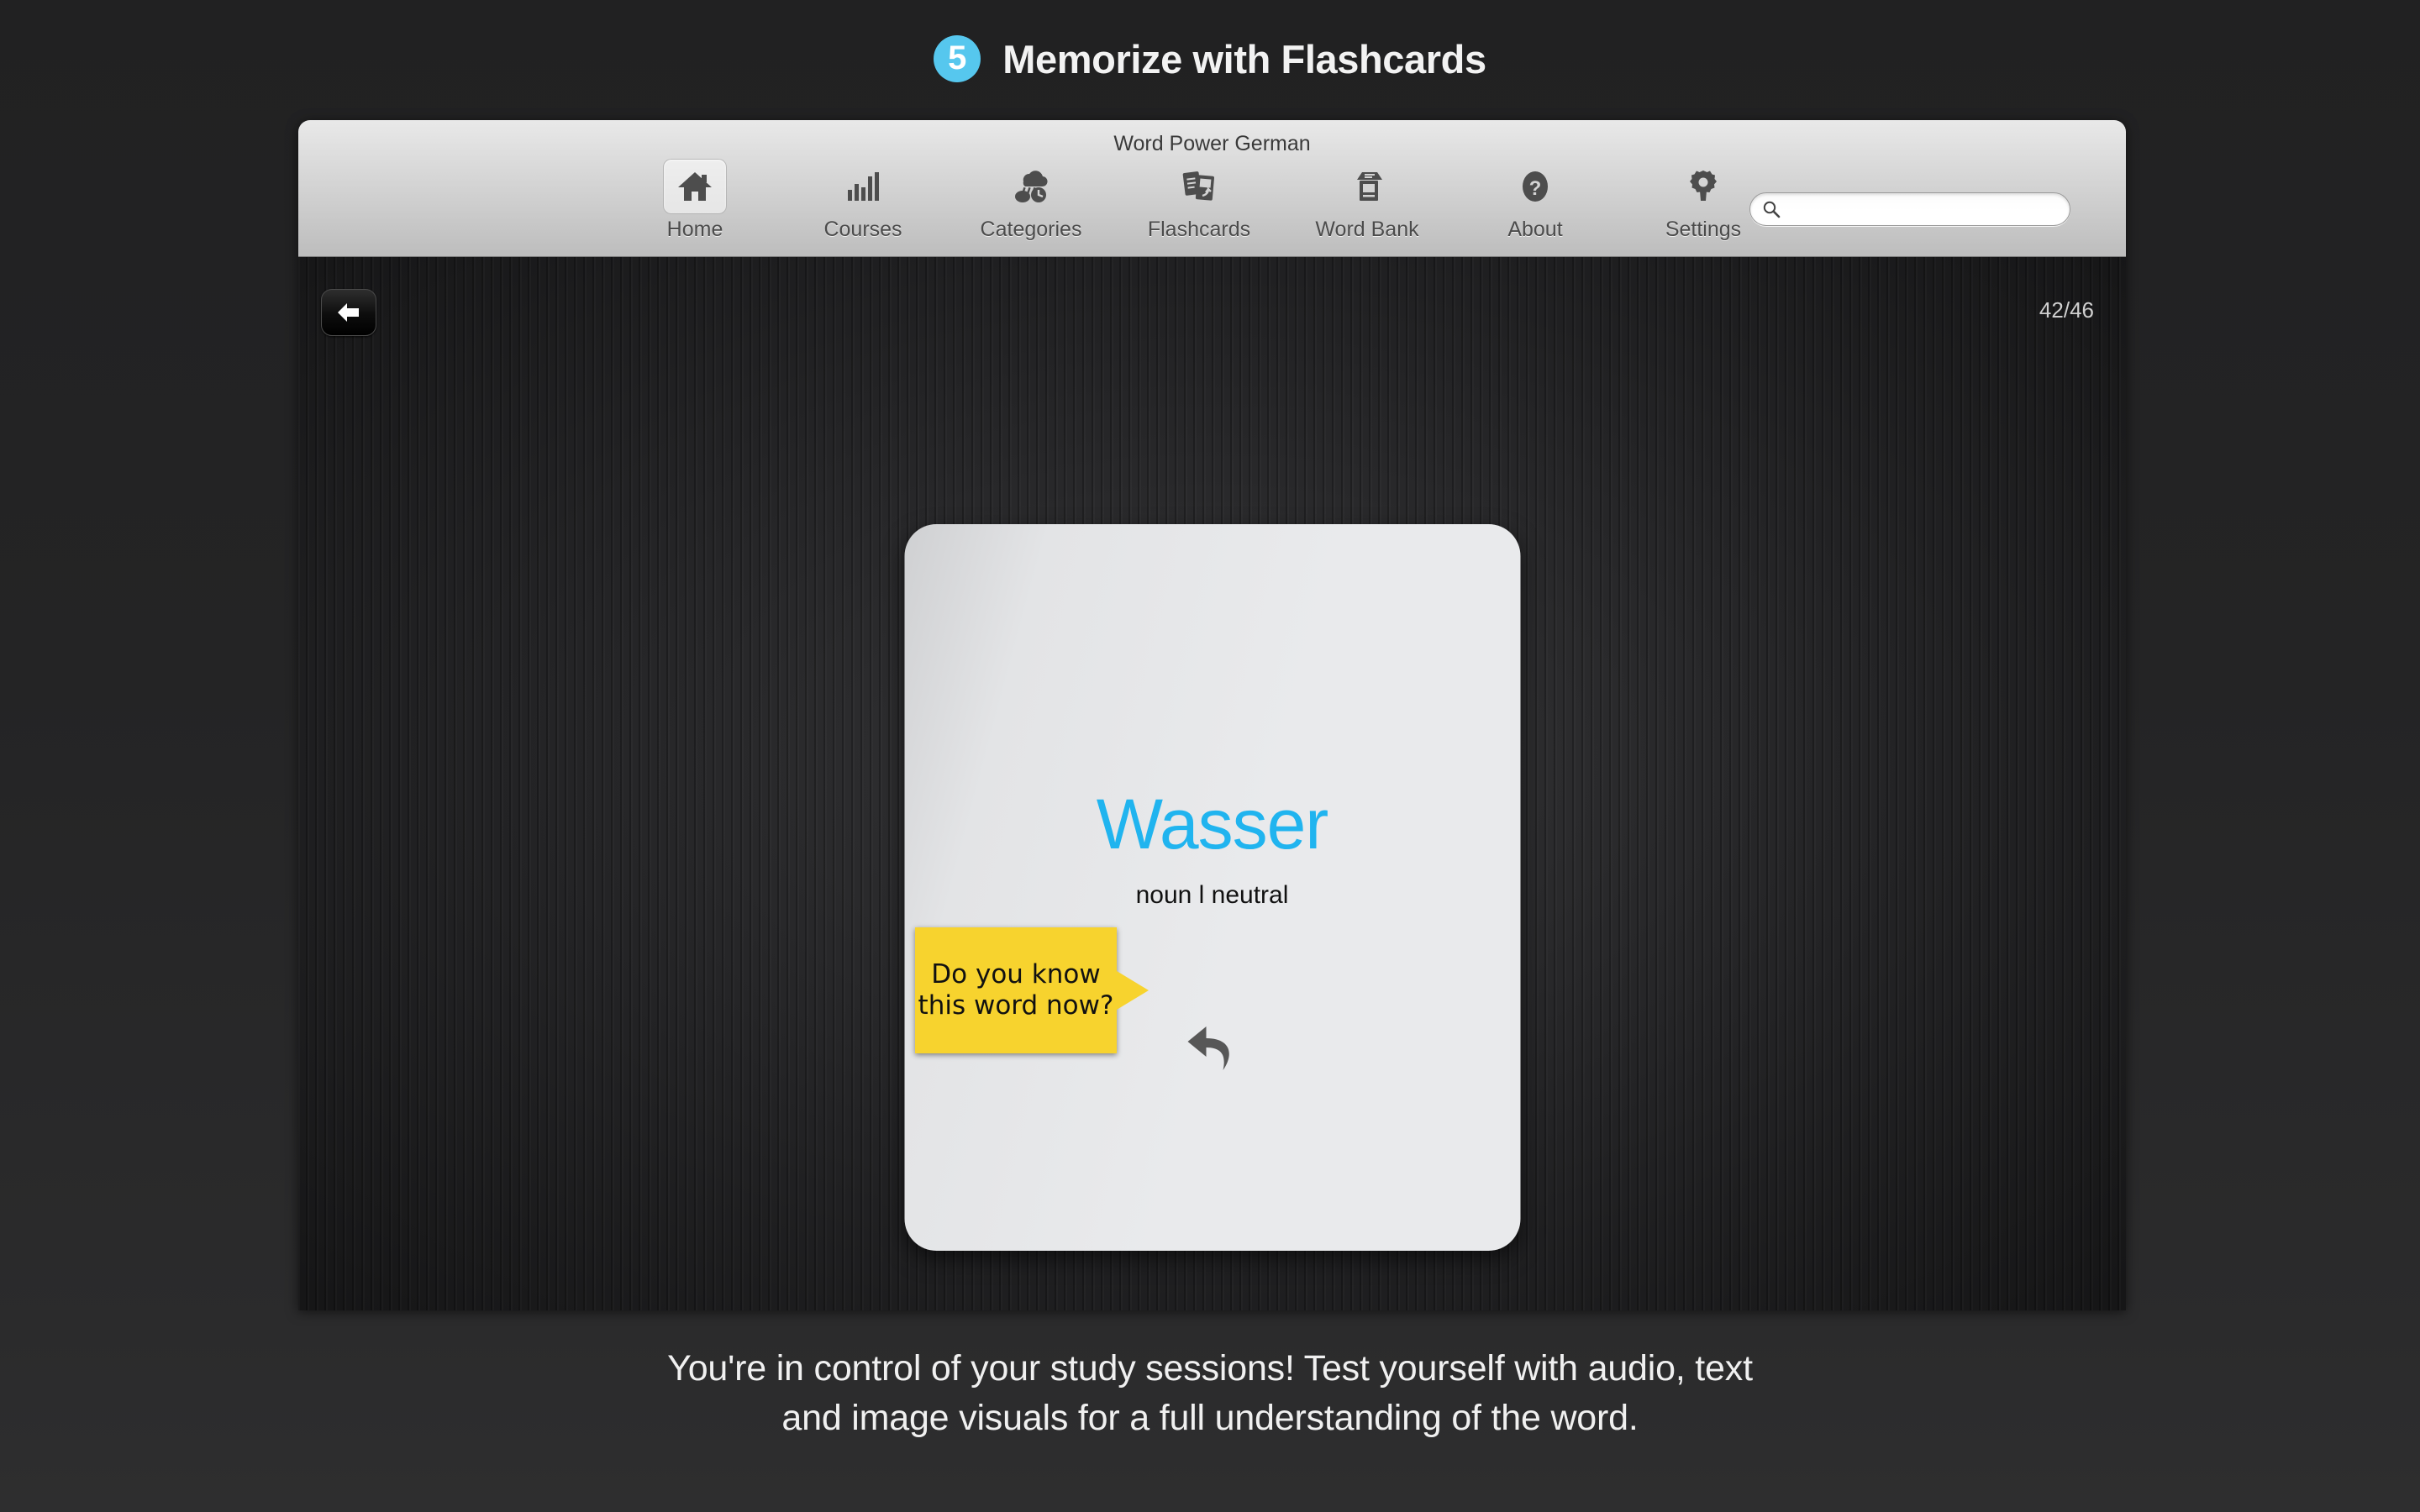 The width and height of the screenshot is (2420, 1512). I want to click on home-icon, so click(695, 186).